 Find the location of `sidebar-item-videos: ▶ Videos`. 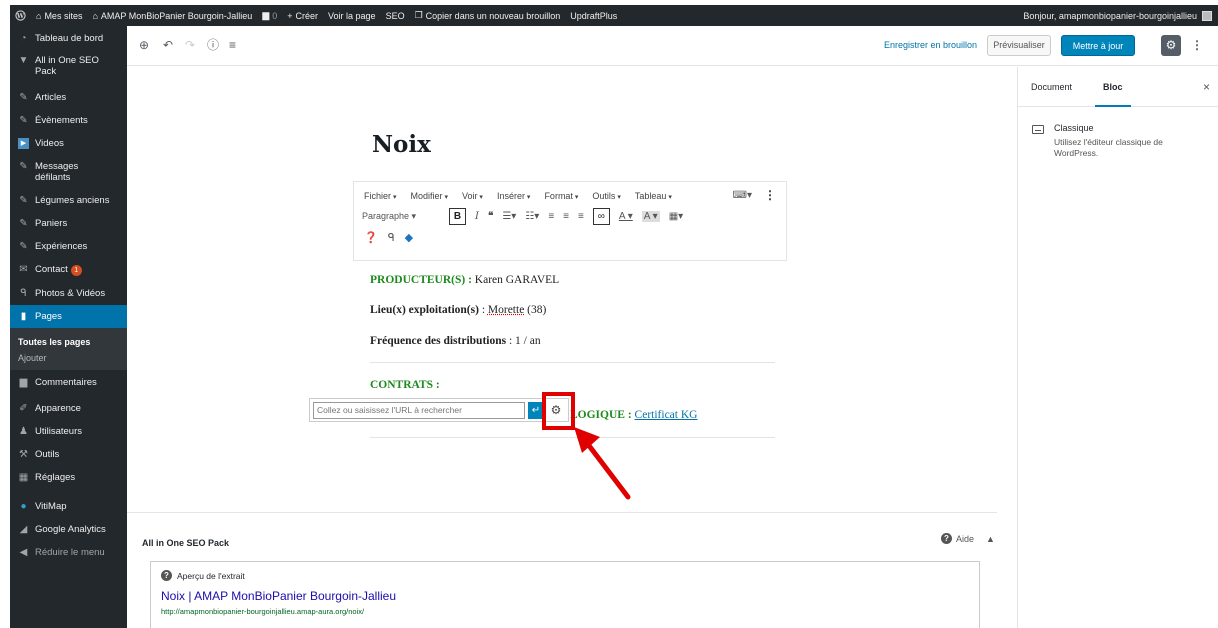

sidebar-item-videos: ▶ Videos is located at coordinates (68, 143).